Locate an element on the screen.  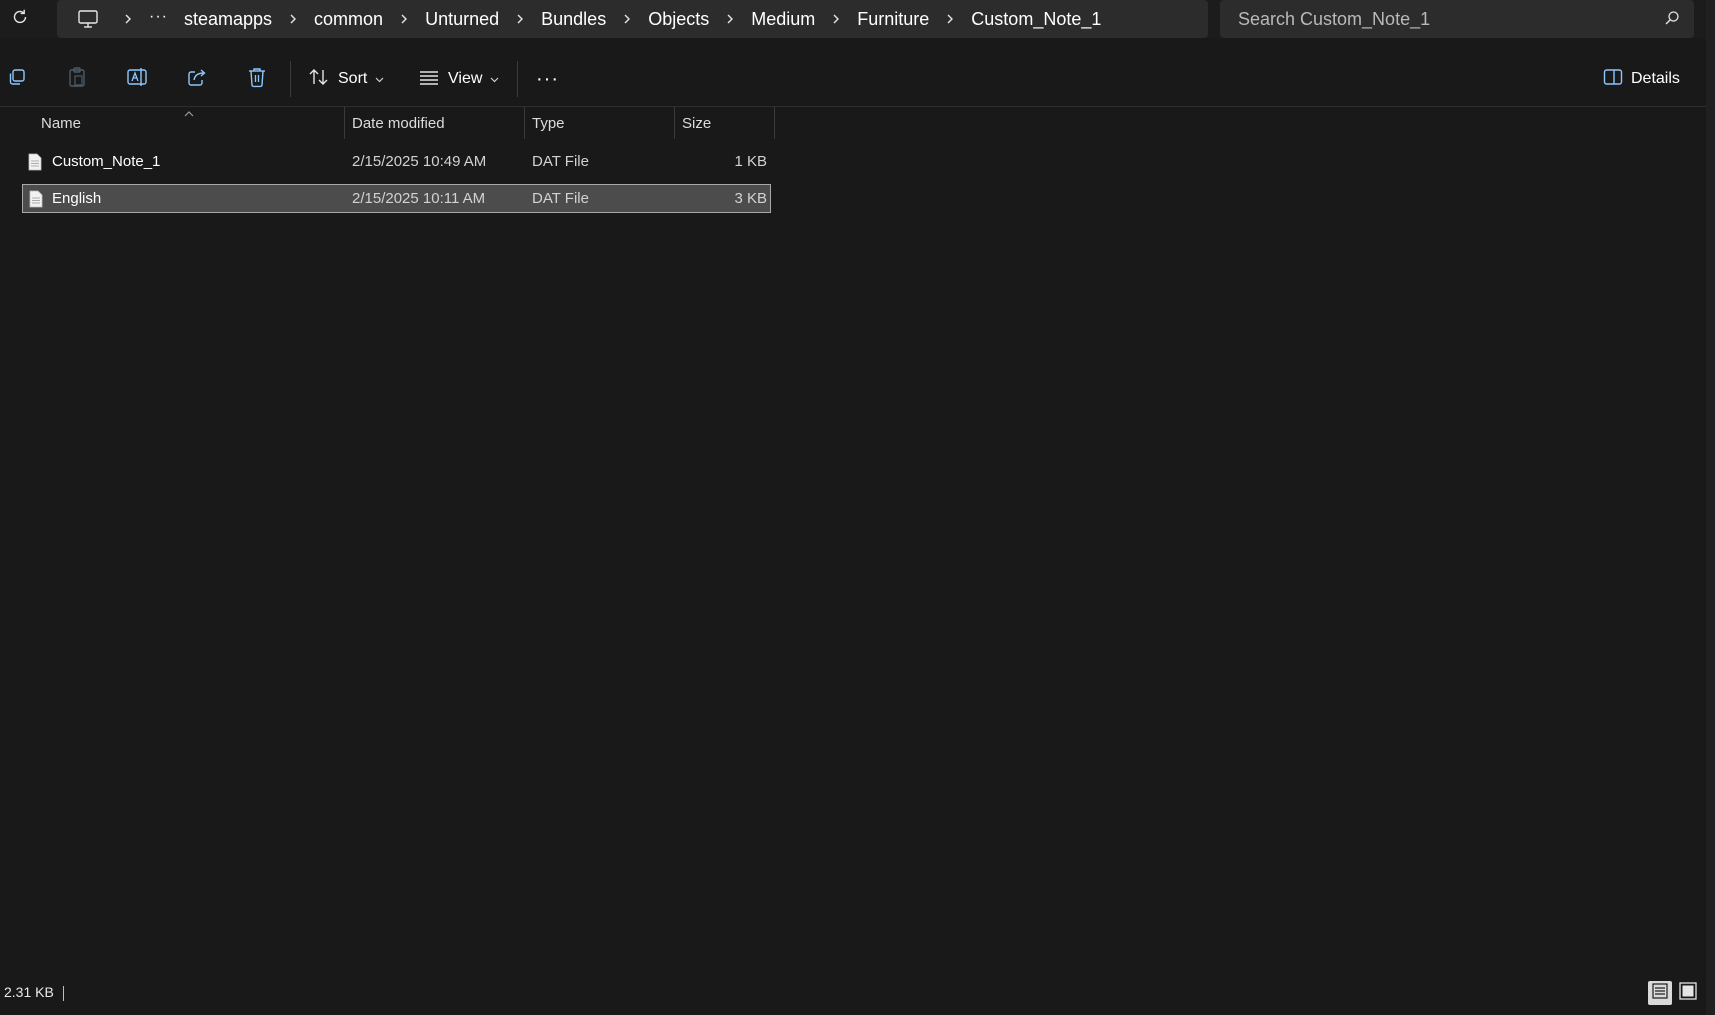
file-name: English is located at coordinates (77, 198).